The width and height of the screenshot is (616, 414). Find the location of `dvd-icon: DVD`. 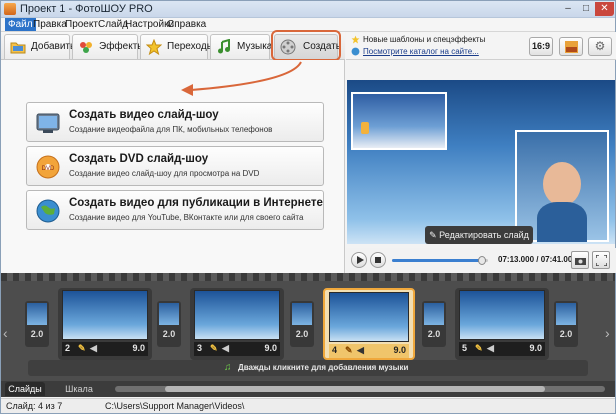

dvd-icon: DVD is located at coordinates (48, 167).